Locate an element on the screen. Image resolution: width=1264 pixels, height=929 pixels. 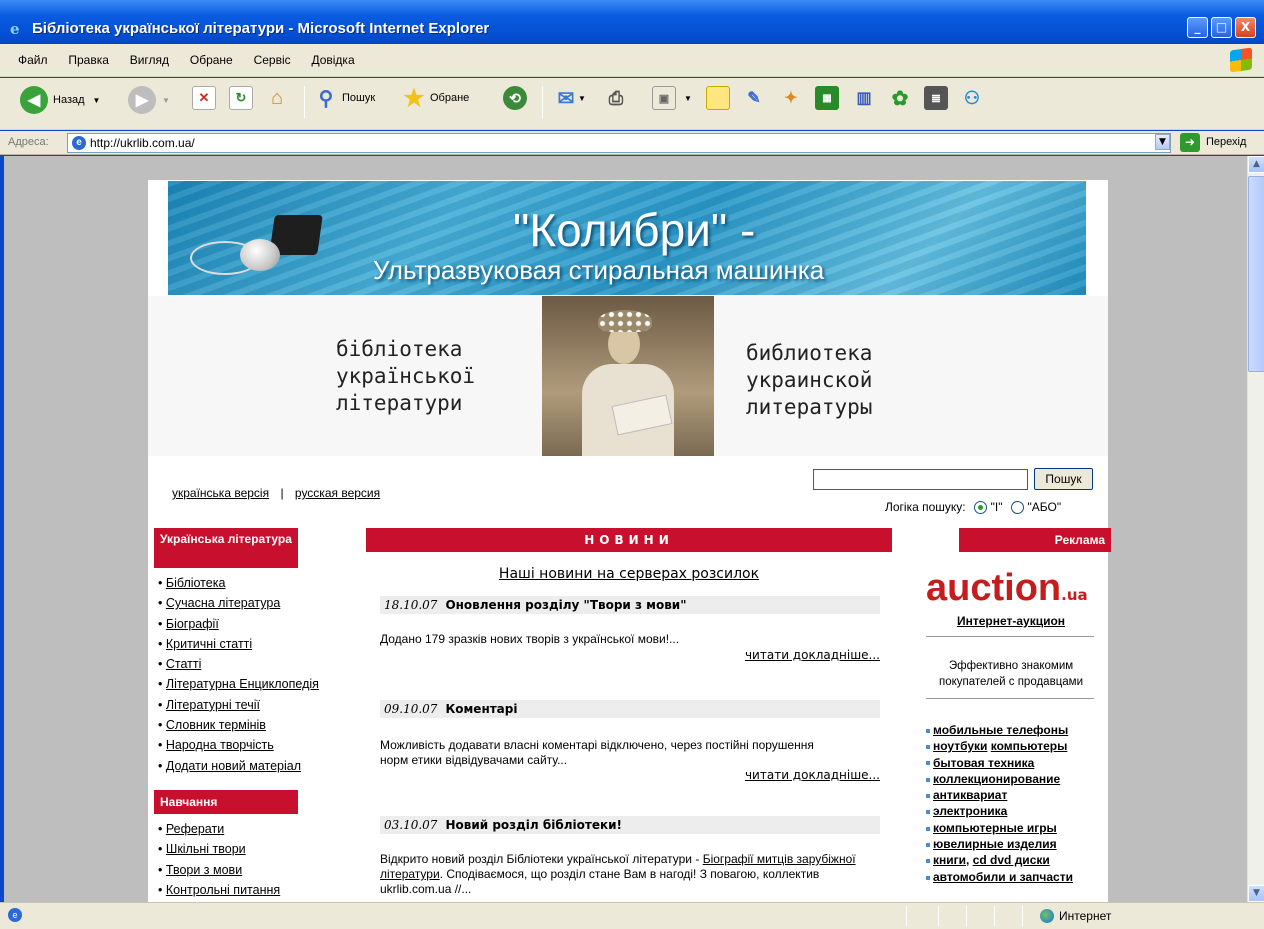
sidebar-item: • Словник термінів is located at coordinates (212, 725).